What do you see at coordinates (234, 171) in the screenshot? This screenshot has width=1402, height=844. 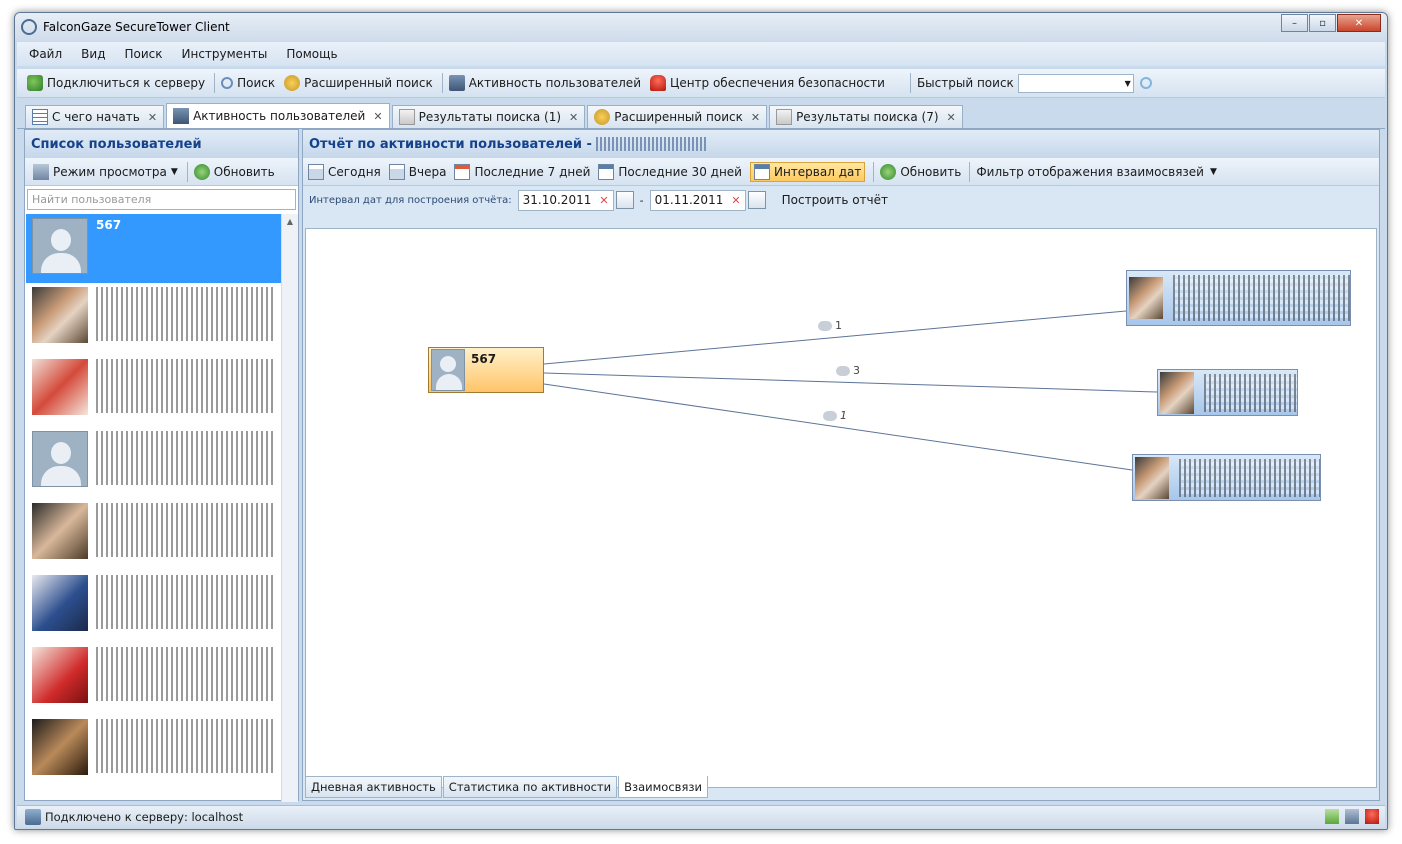 I see `refresh-users-button: Обновить` at bounding box center [234, 171].